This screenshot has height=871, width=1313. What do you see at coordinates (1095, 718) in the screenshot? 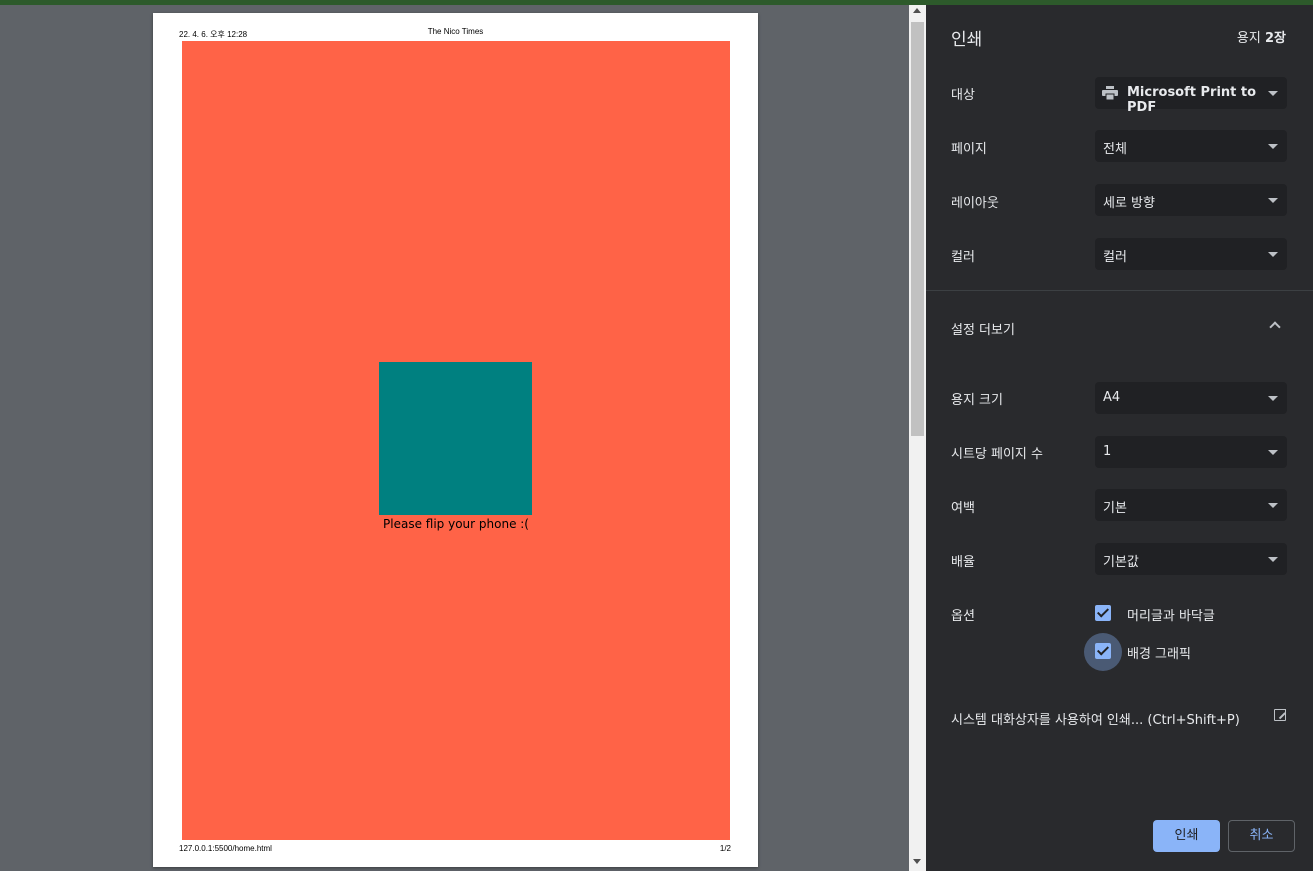
I see `system-dialog-link: 시스템 대화상자를 사용하여 인쇄... (Ctrl+Shift+P)` at bounding box center [1095, 718].